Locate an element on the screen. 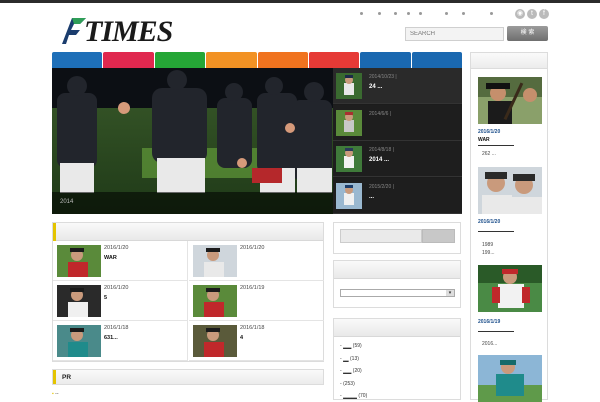  category-header is located at coordinates (397, 328).